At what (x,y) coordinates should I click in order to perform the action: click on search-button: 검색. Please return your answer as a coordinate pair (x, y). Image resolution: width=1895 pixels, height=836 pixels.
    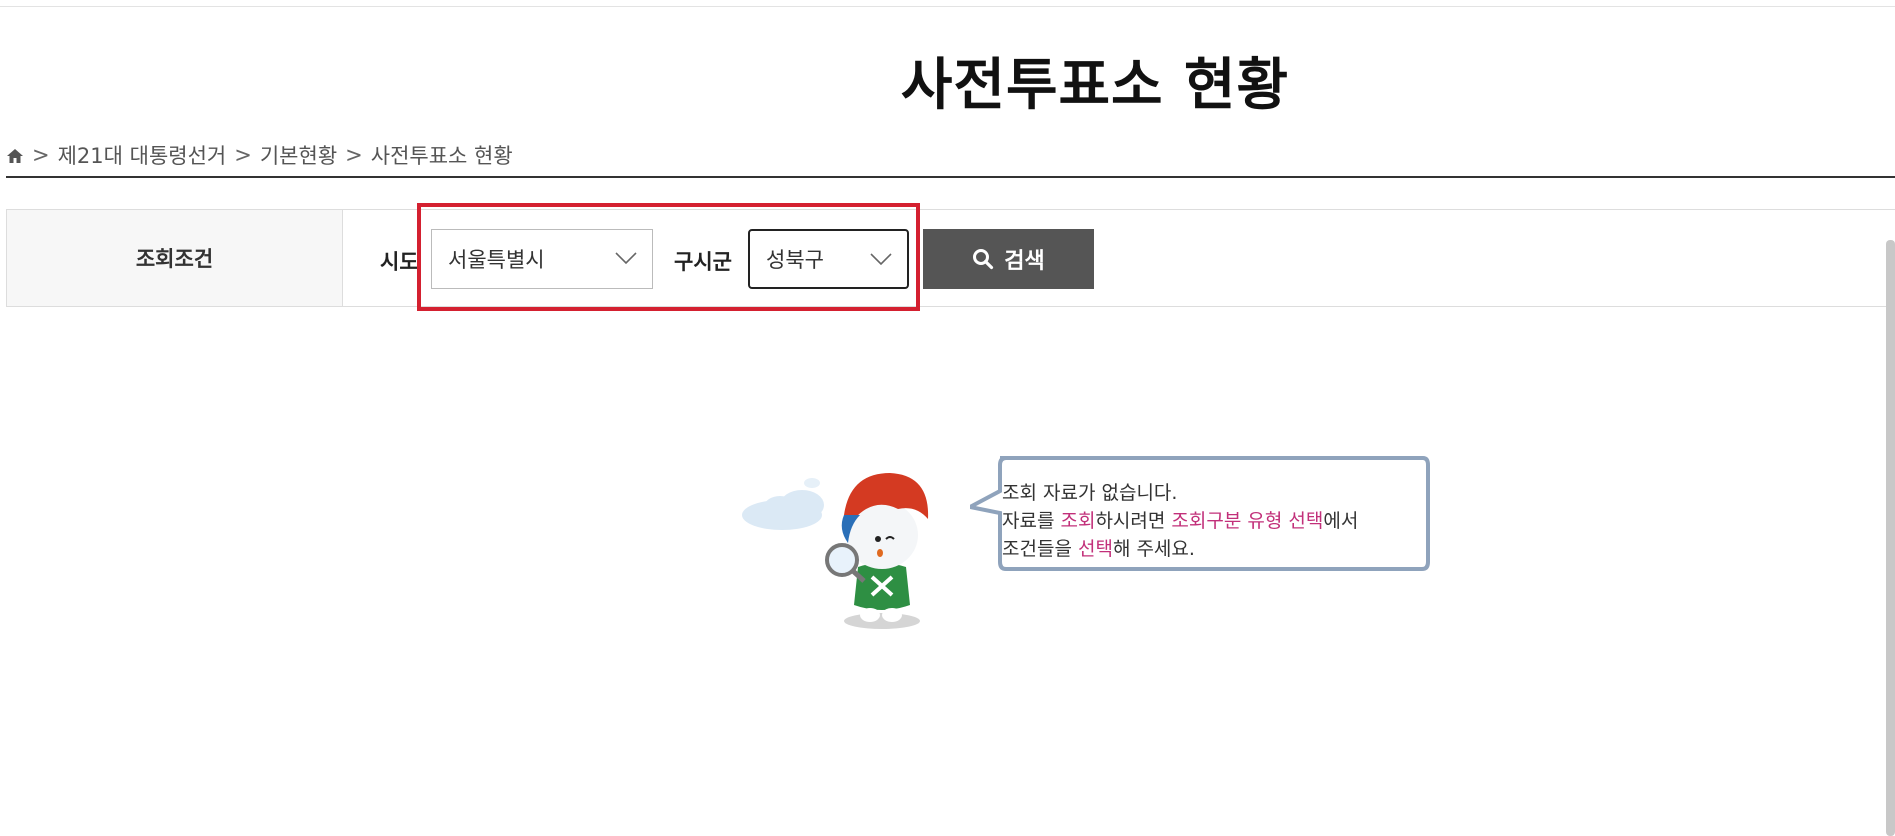
    Looking at the image, I should click on (1008, 259).